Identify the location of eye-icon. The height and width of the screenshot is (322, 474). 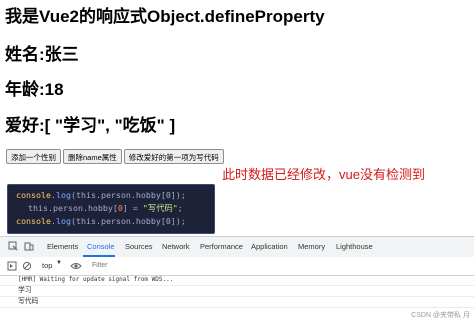
(76, 266).